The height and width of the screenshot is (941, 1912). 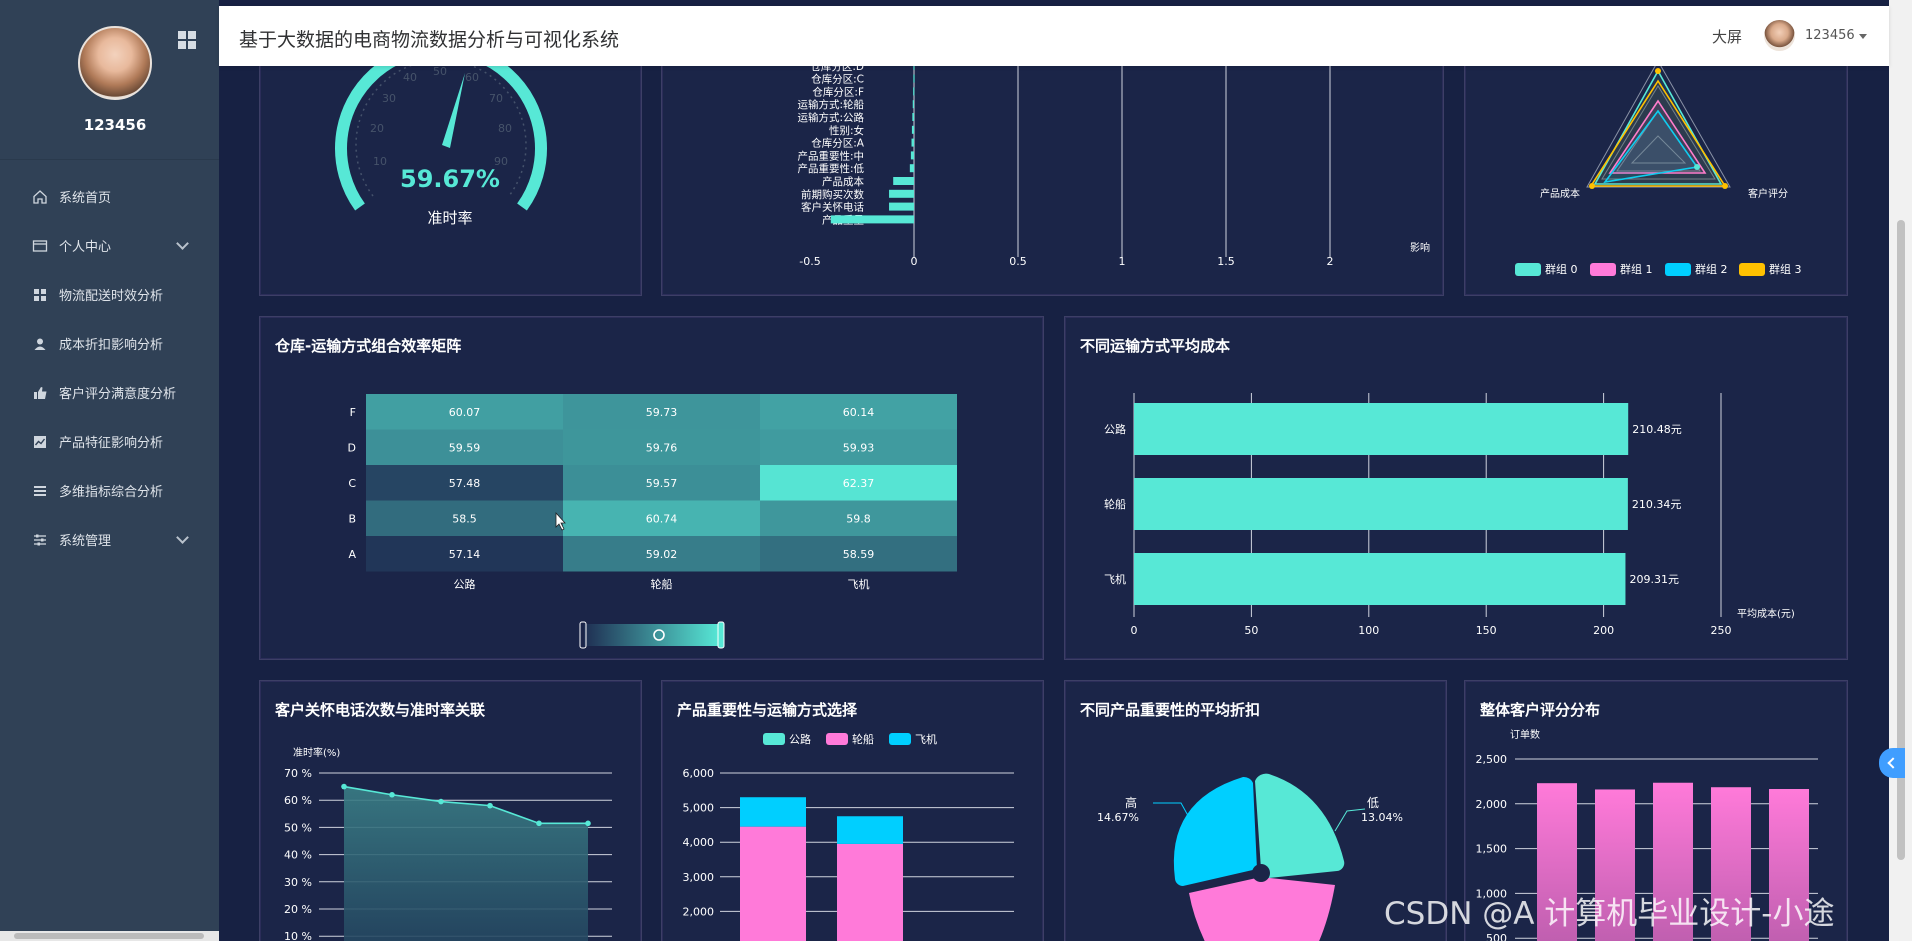 What do you see at coordinates (40, 491) in the screenshot?
I see `list-icon` at bounding box center [40, 491].